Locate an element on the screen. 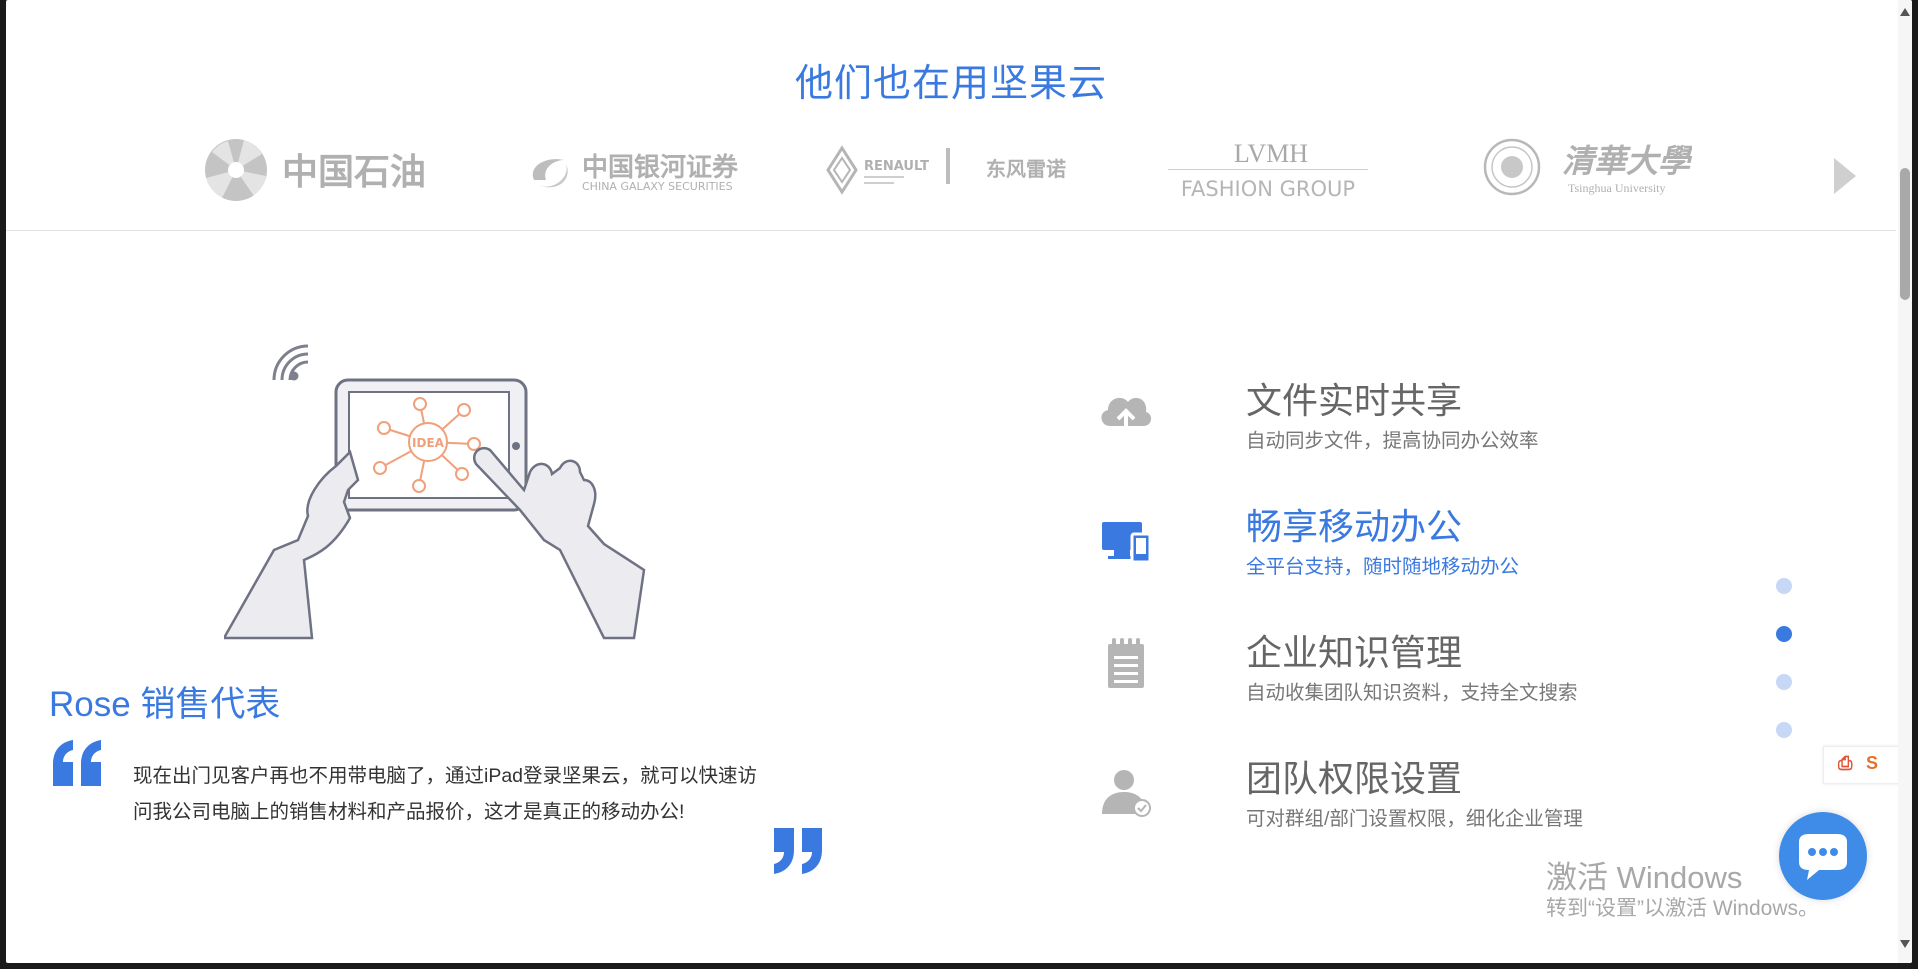 The image size is (1918, 969). petrochina-text: 中国石油 is located at coordinates (354, 172).